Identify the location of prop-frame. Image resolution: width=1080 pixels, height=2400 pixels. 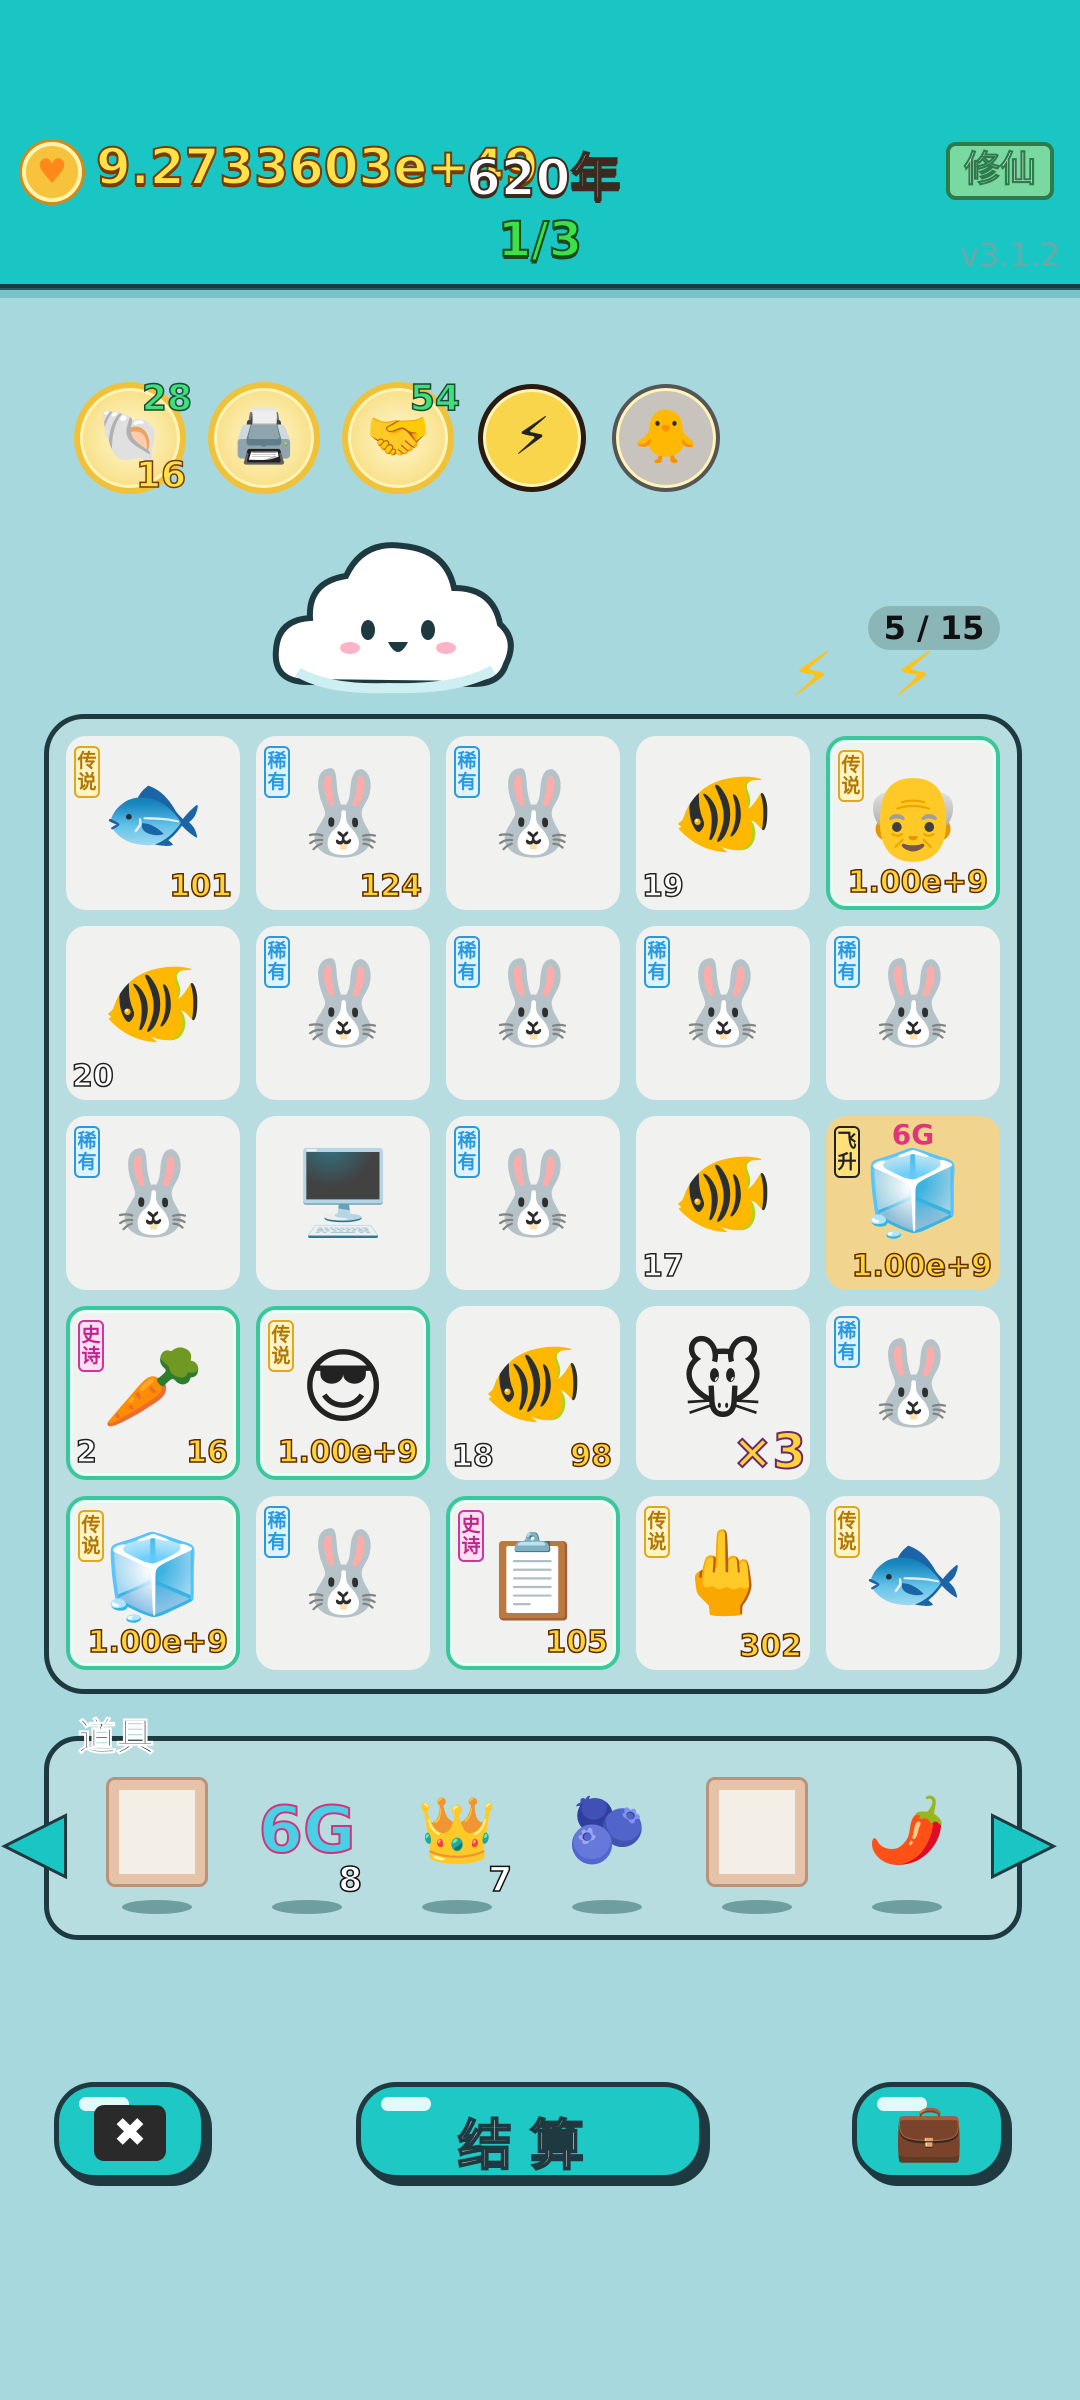
(157, 1845).